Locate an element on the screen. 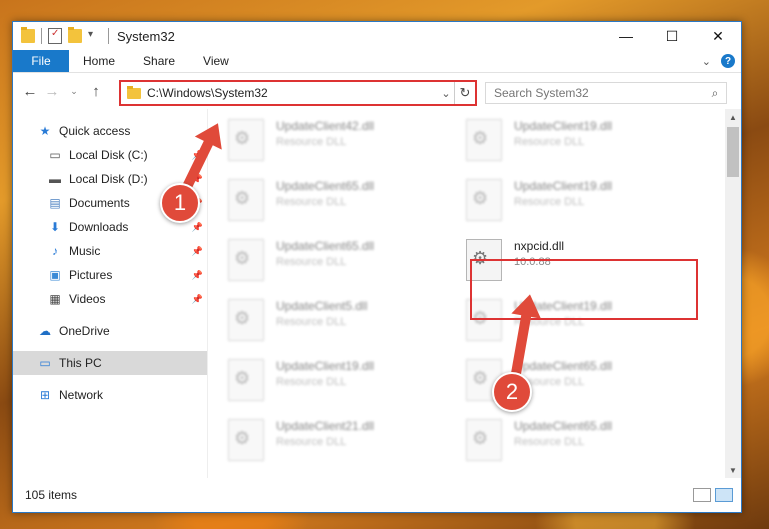 The image size is (769, 529). sidebar-item-music: ♪ Music 📌 is located at coordinates (110, 251).